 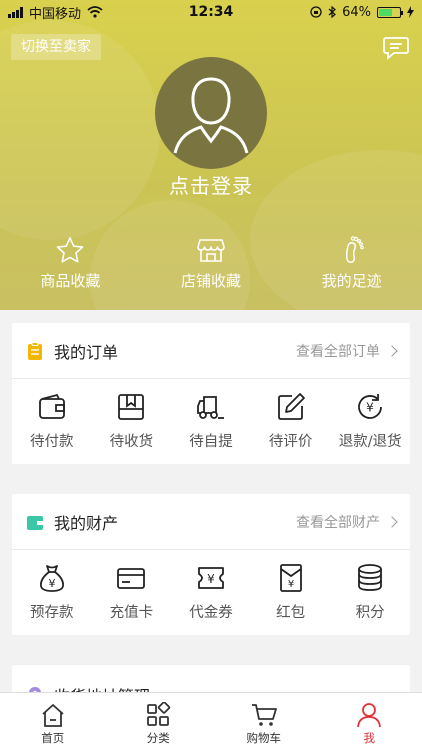 I want to click on order-pending-payment: 待付款, so click(x=52, y=421).